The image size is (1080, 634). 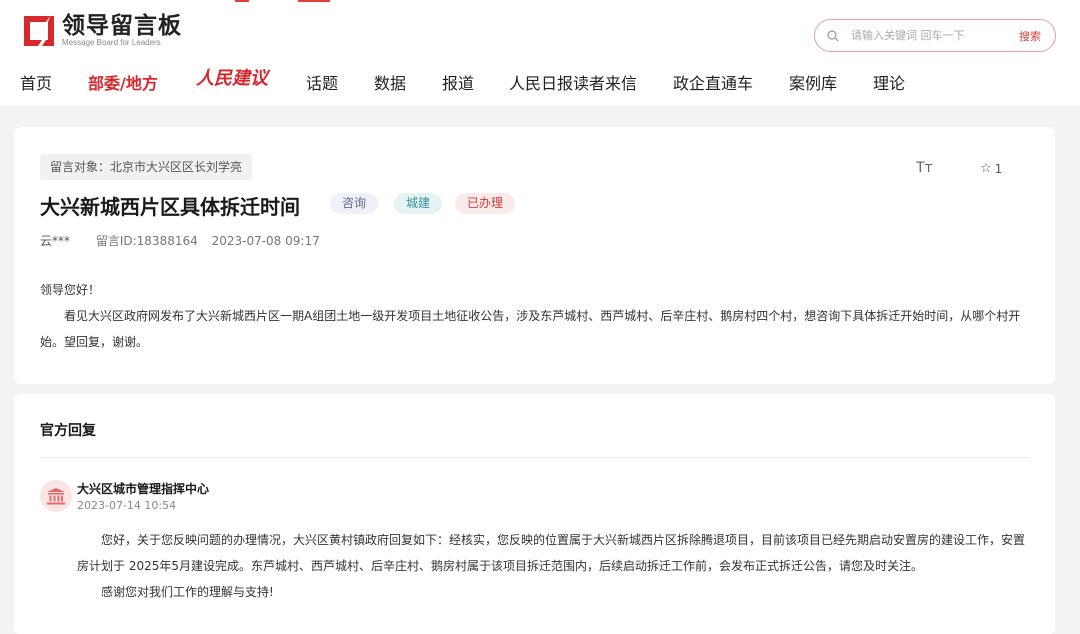 I want to click on logo-subtitle: Message Board for Leaders, so click(x=111, y=42).